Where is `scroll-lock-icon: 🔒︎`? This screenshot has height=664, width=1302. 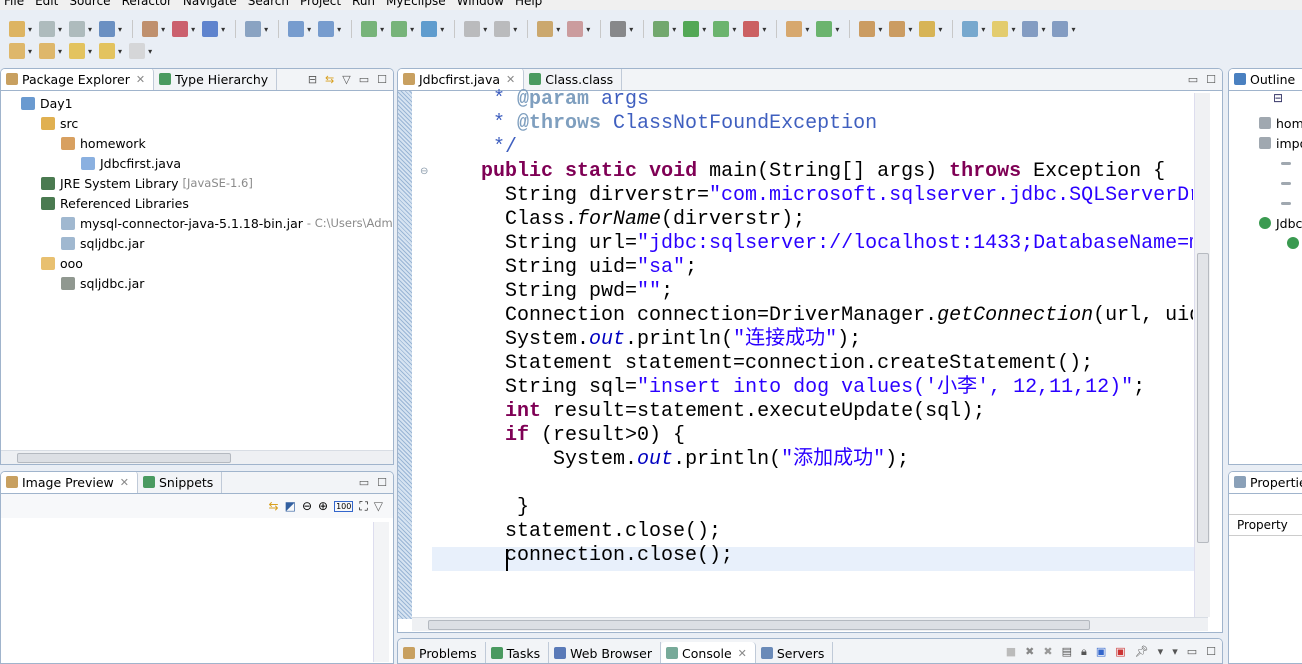
scroll-lock-icon: 🔒︎ is located at coordinates (1084, 652).